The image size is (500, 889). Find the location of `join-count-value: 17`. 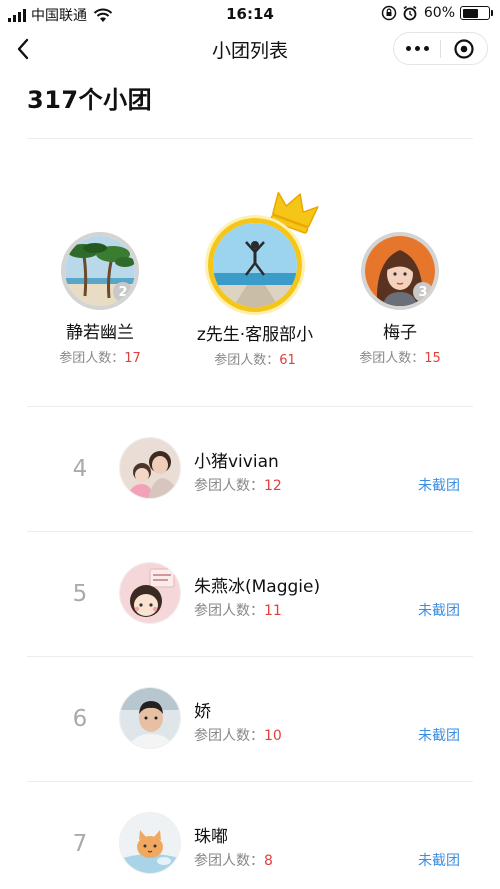

join-count-value: 17 is located at coordinates (132, 358).